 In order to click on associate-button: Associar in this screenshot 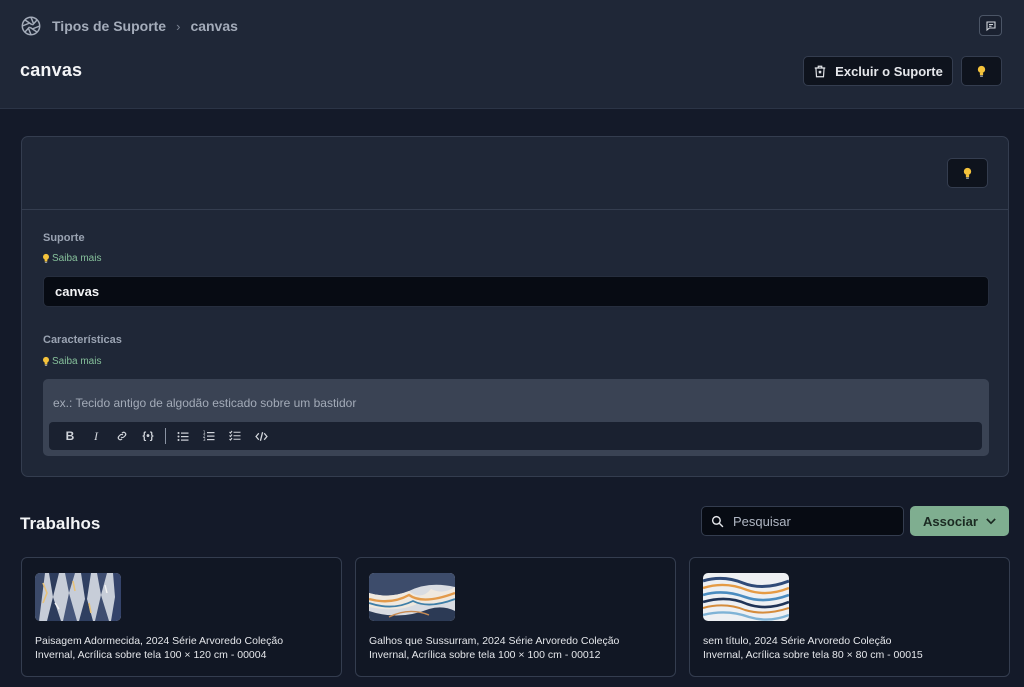, I will do `click(959, 521)`.